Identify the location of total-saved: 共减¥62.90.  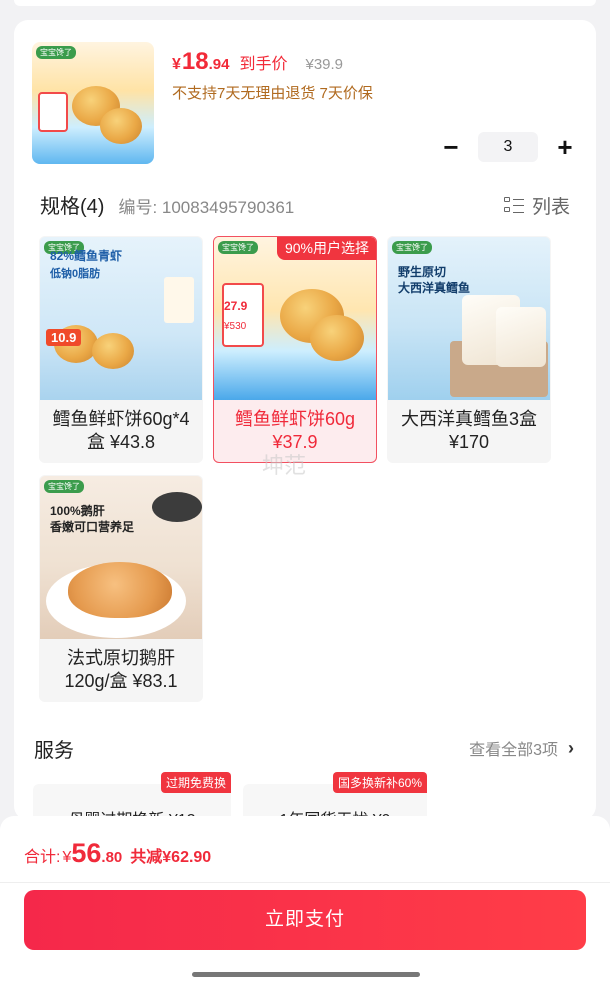
(171, 857).